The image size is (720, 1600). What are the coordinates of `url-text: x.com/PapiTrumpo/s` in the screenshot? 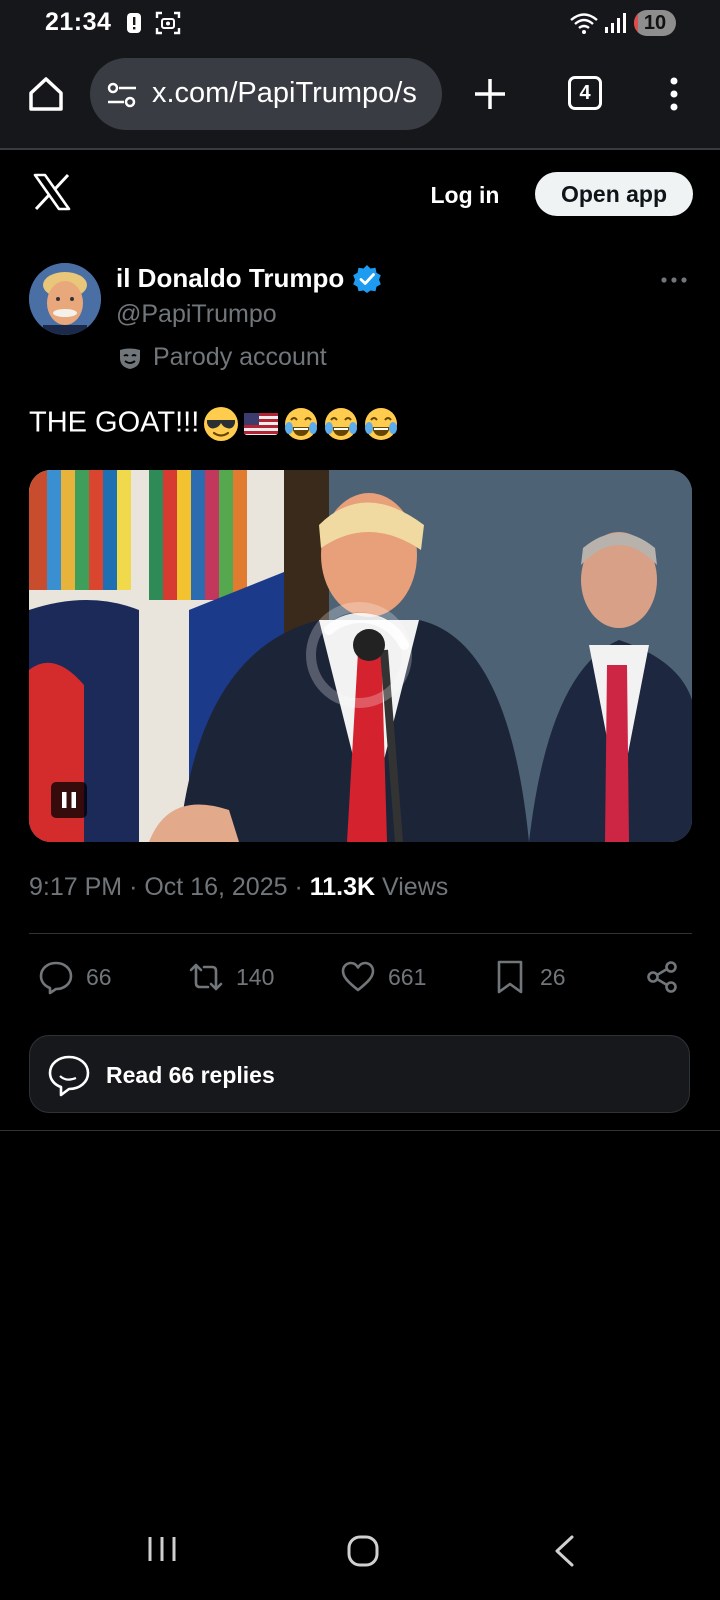 It's located at (284, 93).